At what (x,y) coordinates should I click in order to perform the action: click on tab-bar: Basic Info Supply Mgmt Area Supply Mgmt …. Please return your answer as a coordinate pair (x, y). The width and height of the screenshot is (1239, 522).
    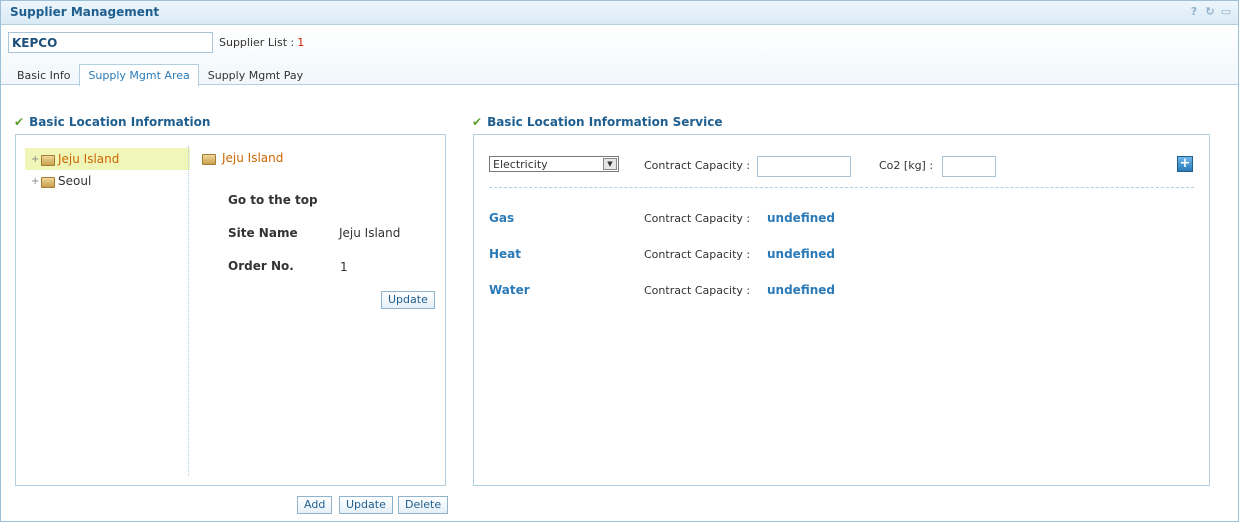
    Looking at the image, I should click on (160, 75).